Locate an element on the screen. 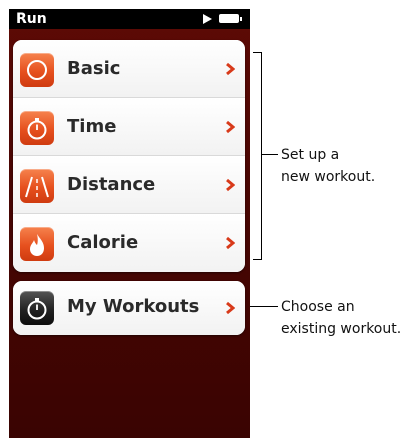 Image resolution: width=413 pixels, height=438 pixels. road-icon is located at coordinates (37, 186).